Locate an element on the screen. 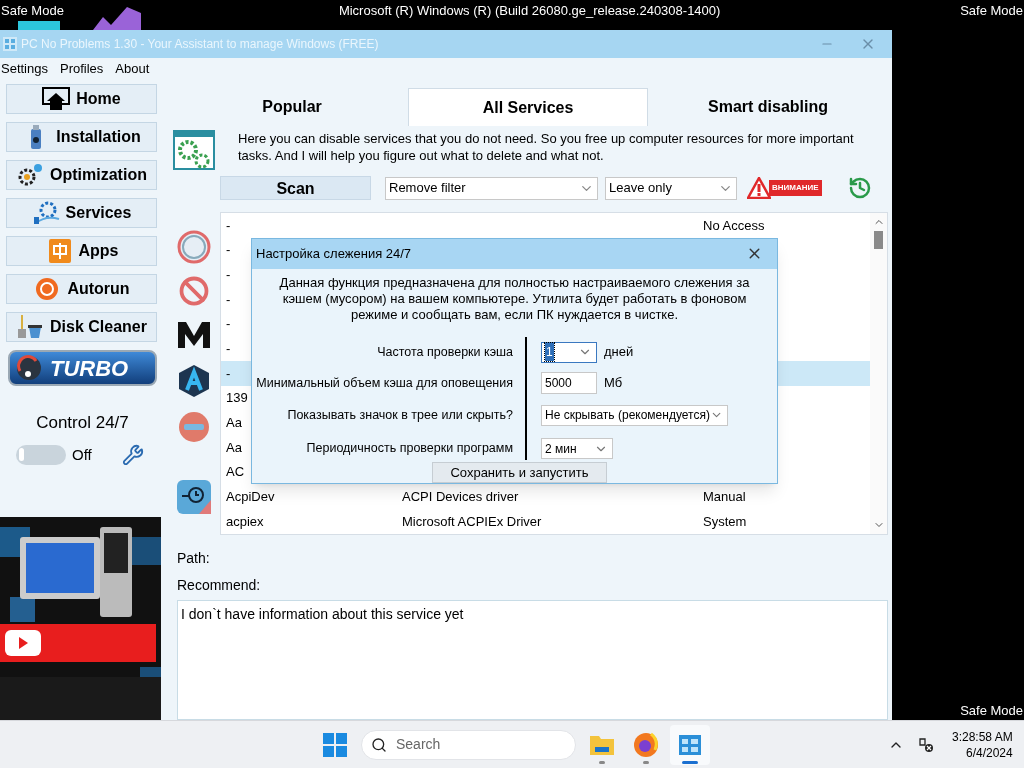 The height and width of the screenshot is (768, 1024). table-cell: AcpiDev is located at coordinates (250, 497).